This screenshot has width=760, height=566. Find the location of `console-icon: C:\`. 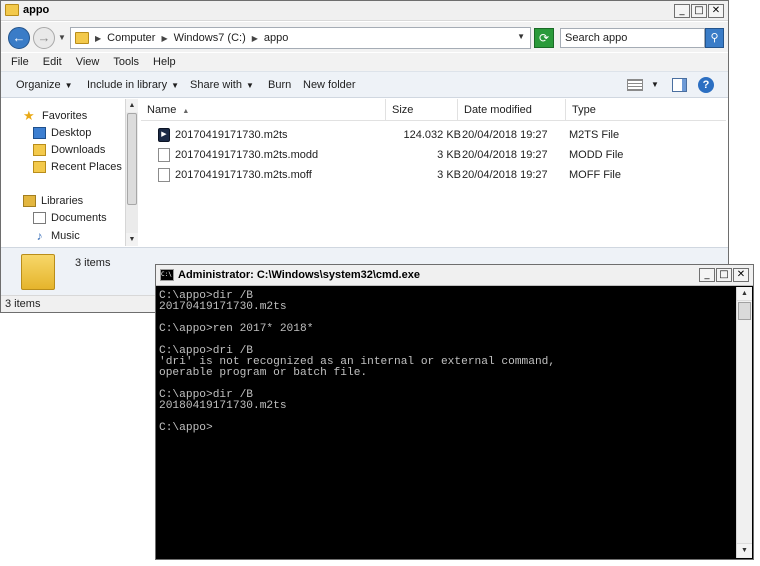

console-icon: C:\ is located at coordinates (167, 275).